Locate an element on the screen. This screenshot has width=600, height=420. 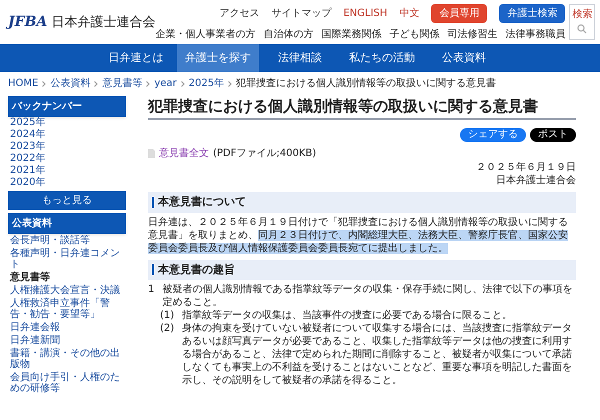
header-link: ENGLISH is located at coordinates (365, 13).